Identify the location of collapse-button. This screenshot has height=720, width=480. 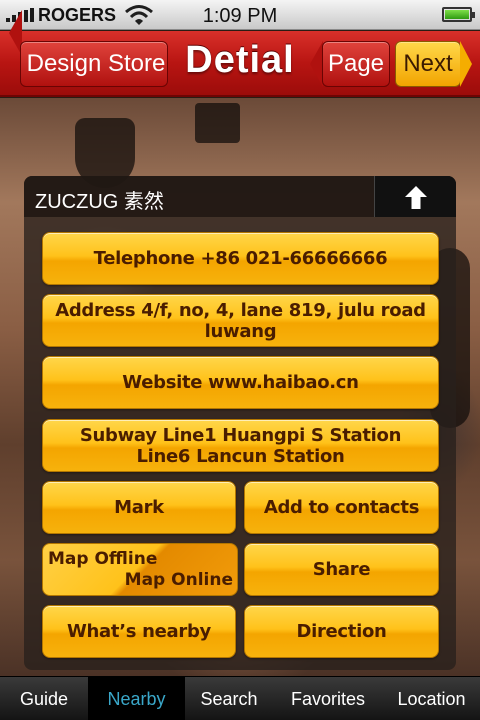
(415, 196).